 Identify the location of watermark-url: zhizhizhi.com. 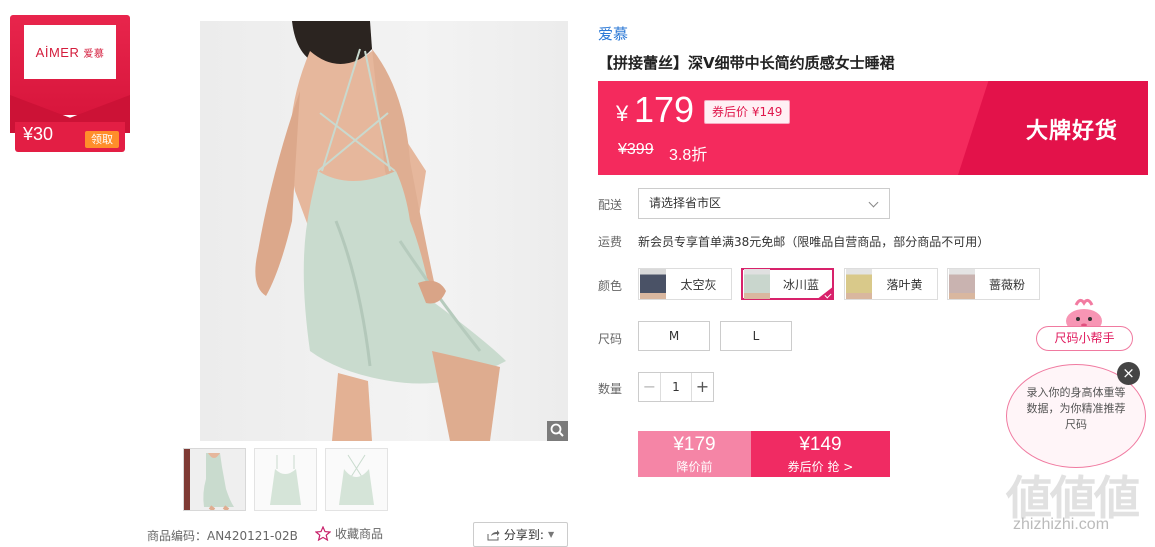
(1061, 524).